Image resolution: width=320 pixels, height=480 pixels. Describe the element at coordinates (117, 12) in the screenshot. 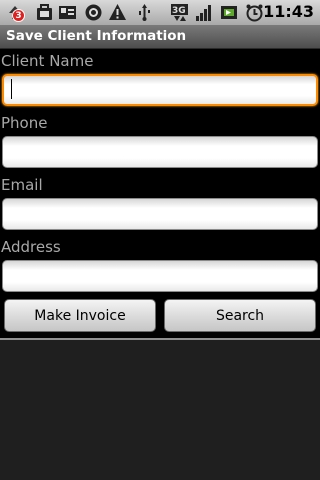

I see `warning-icon` at that location.